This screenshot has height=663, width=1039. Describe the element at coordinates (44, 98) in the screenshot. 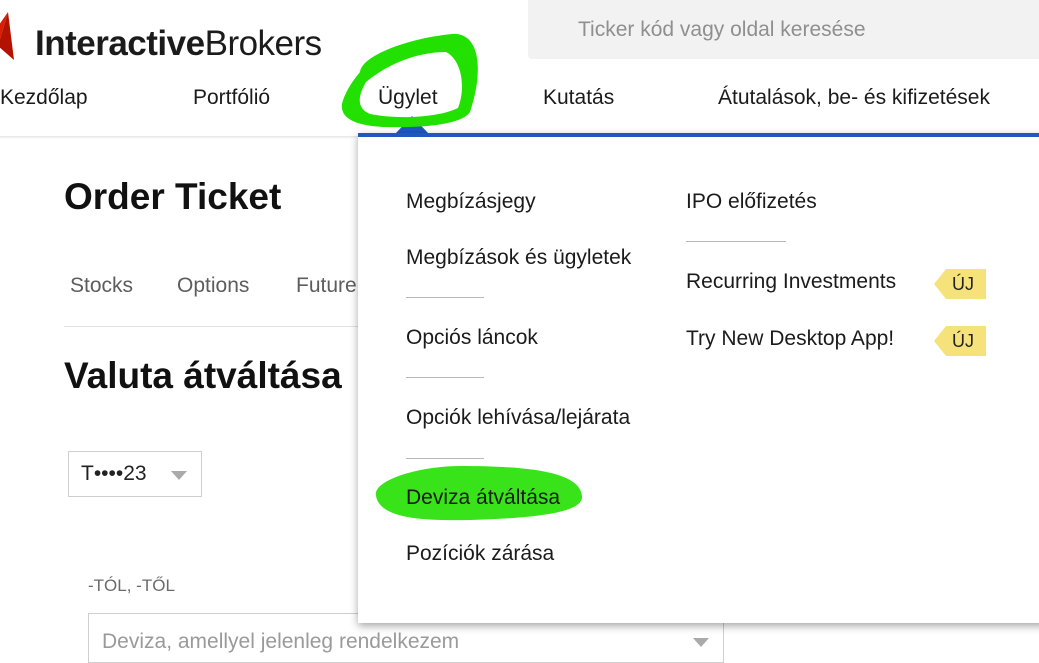

I see `nav-item-home: Kezdőlap` at that location.